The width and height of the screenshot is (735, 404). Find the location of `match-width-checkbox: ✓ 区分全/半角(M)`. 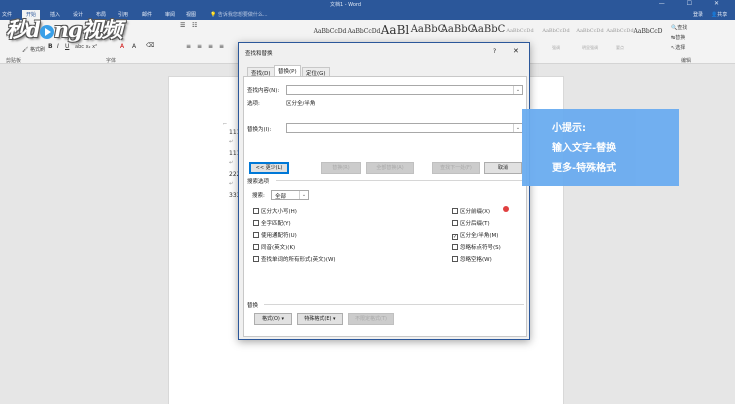

match-width-checkbox: ✓ 区分全/半角(M) is located at coordinates (475, 235).